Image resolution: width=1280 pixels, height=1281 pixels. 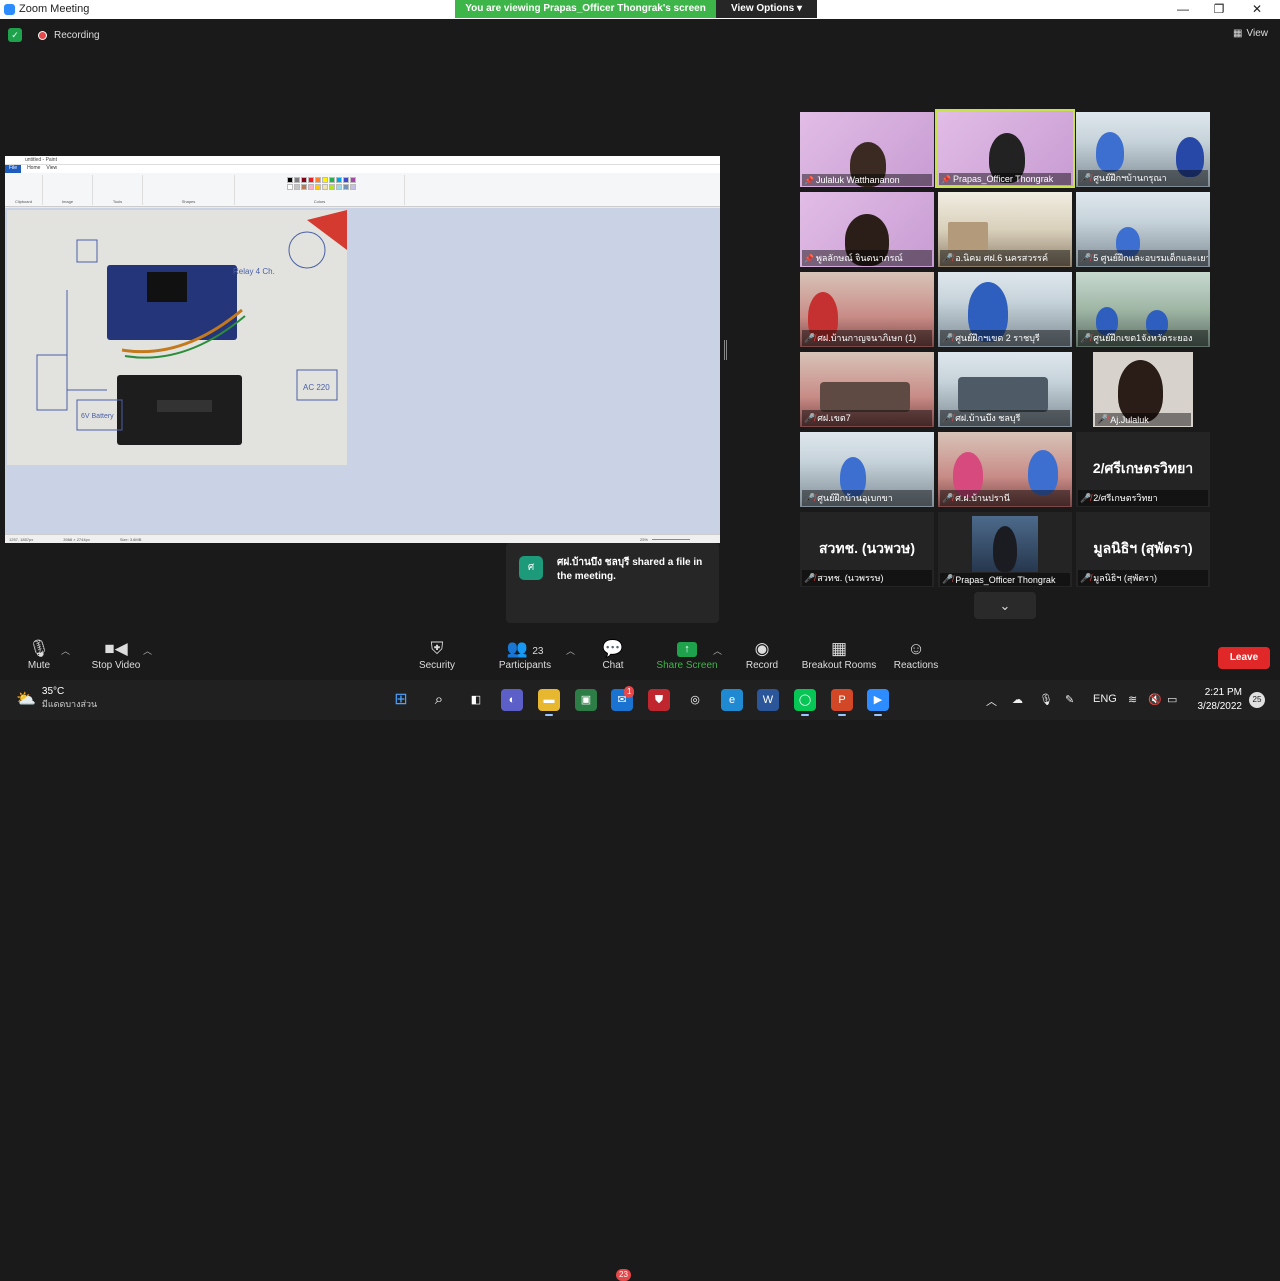 I want to click on participant-label: มูลนิธิฯ (สุพัตรา), so click(x=1125, y=578).